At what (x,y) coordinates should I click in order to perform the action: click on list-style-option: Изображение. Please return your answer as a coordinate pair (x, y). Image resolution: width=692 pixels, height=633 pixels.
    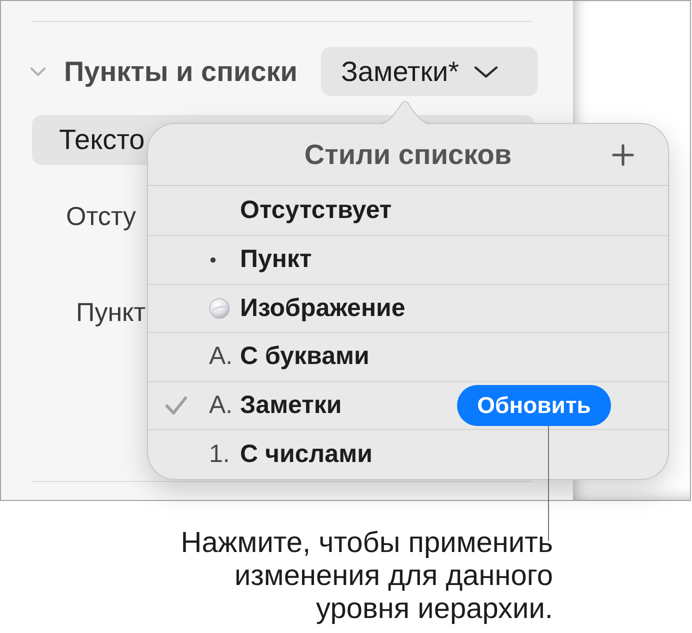
    Looking at the image, I should click on (323, 308).